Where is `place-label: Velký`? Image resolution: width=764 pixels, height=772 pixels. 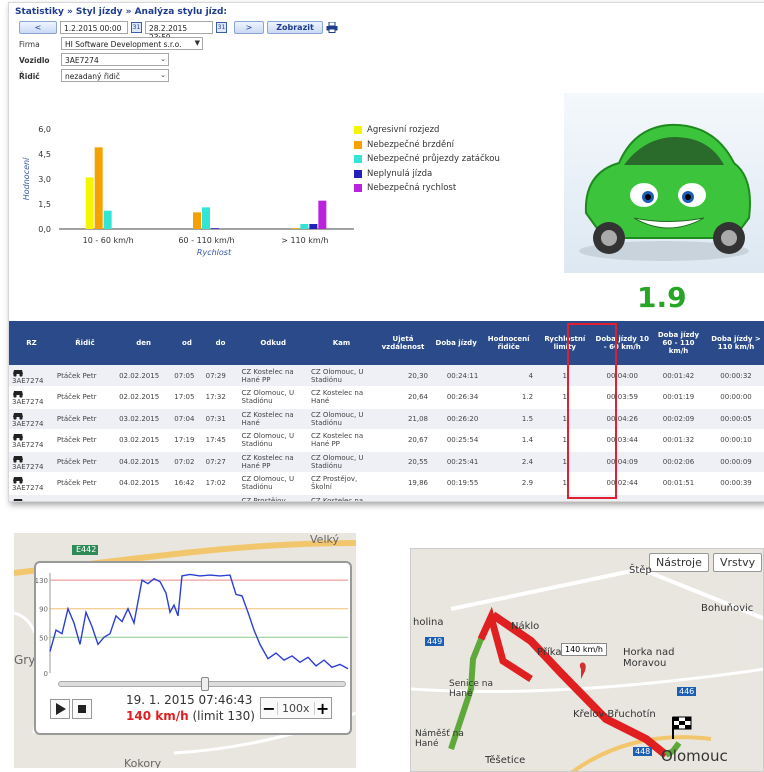
place-label: Velký is located at coordinates (324, 539).